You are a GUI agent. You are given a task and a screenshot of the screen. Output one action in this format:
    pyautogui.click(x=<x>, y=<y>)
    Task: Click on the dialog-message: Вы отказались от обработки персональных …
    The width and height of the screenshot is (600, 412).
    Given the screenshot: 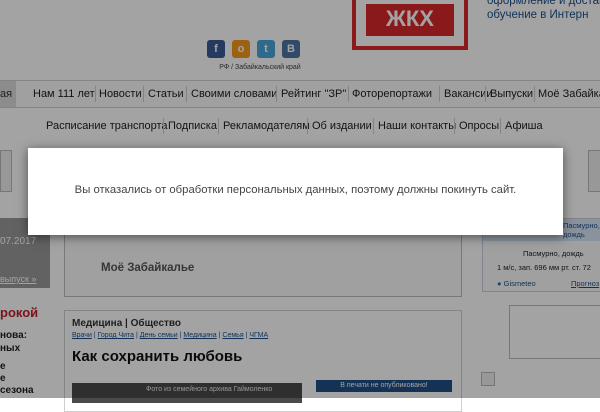 What is the action you would take?
    pyautogui.click(x=295, y=190)
    